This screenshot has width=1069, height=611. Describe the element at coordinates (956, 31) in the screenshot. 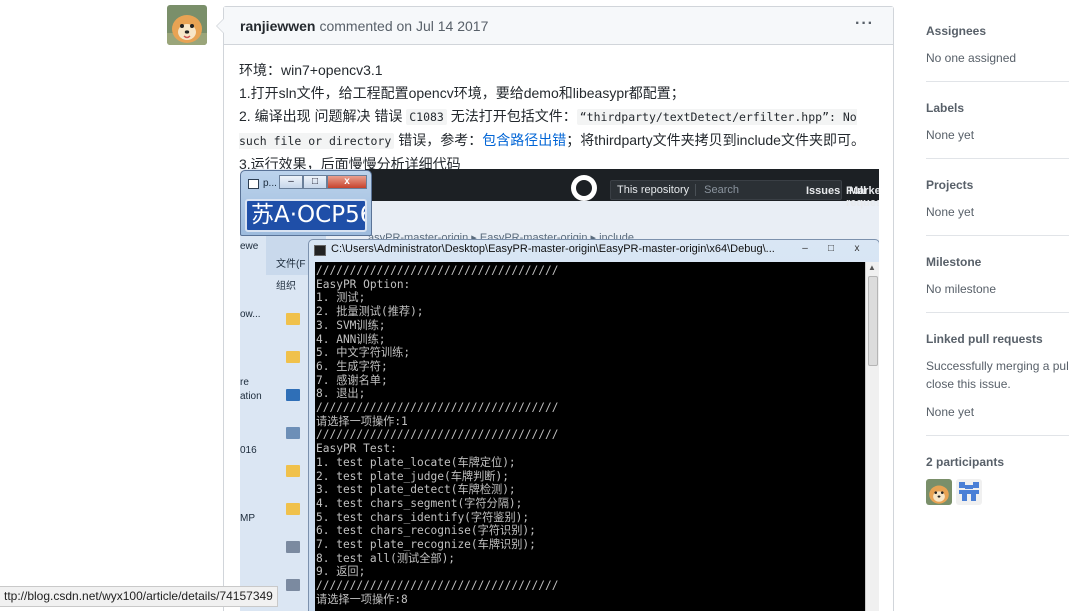

I see `assignees-heading: Assignees` at that location.